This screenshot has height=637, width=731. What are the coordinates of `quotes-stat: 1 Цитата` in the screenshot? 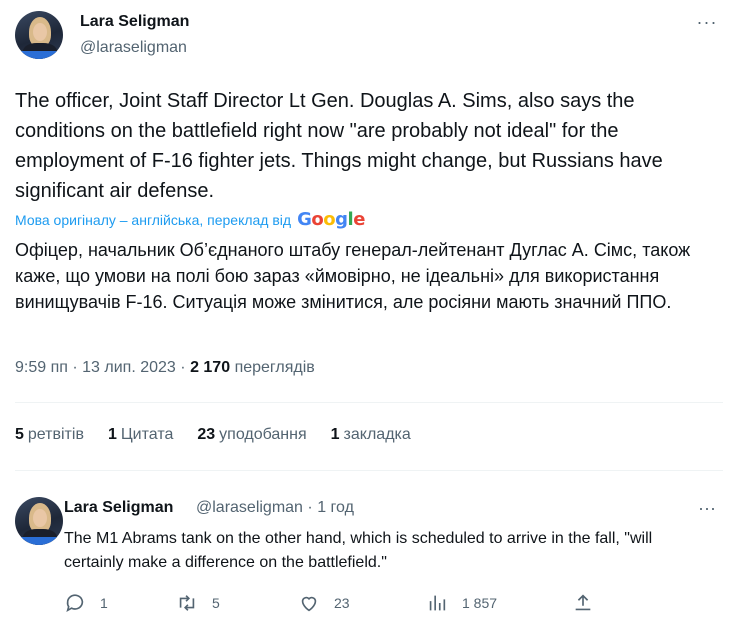 It's located at (140, 435).